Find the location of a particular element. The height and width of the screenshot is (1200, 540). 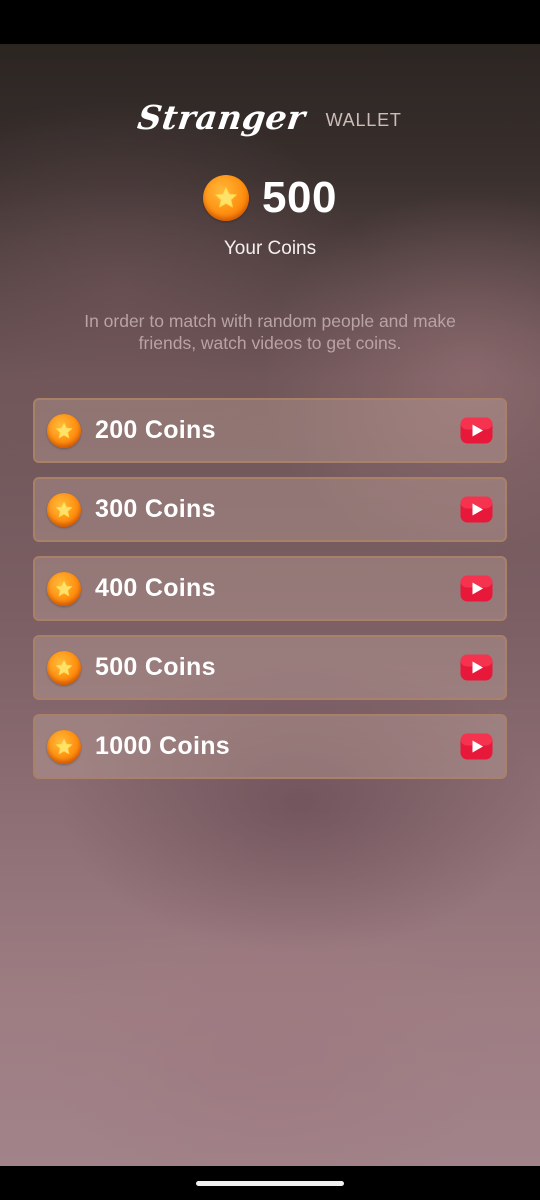

navigation-bar is located at coordinates (270, 1183).